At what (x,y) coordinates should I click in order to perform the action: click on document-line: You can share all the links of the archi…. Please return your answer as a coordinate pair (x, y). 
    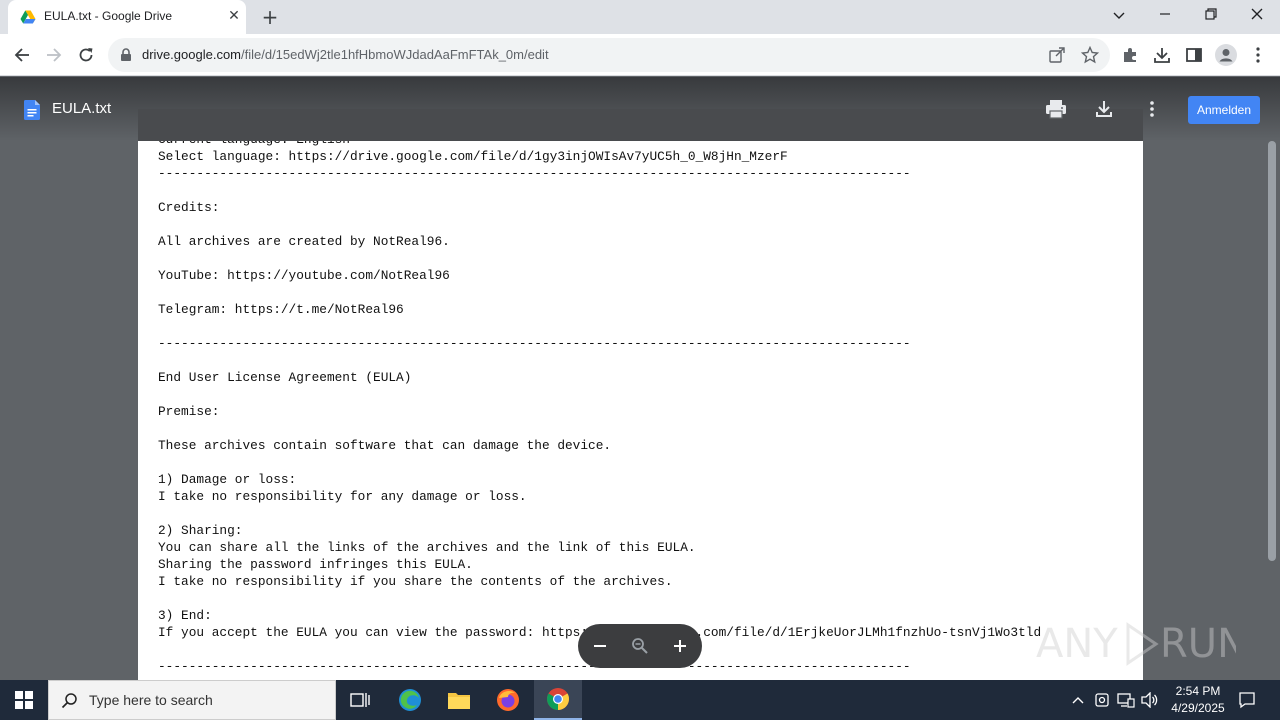
    Looking at the image, I should click on (427, 547).